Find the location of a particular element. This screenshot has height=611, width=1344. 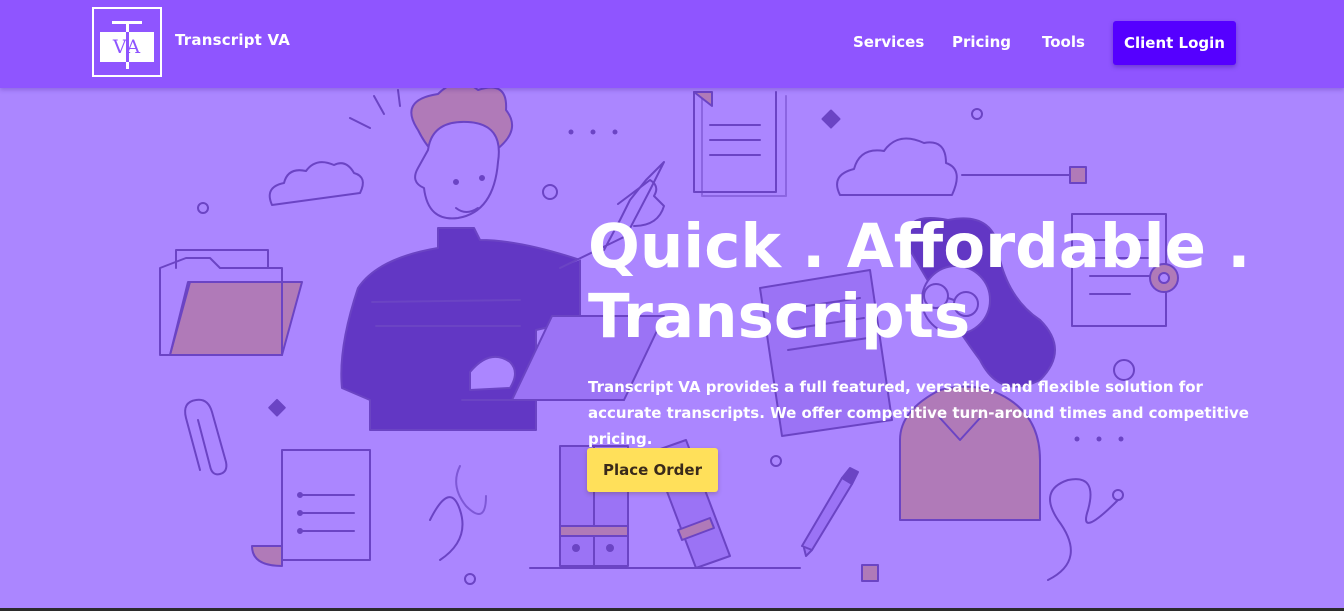

nav-link-tools: Tools is located at coordinates (1063, 42).